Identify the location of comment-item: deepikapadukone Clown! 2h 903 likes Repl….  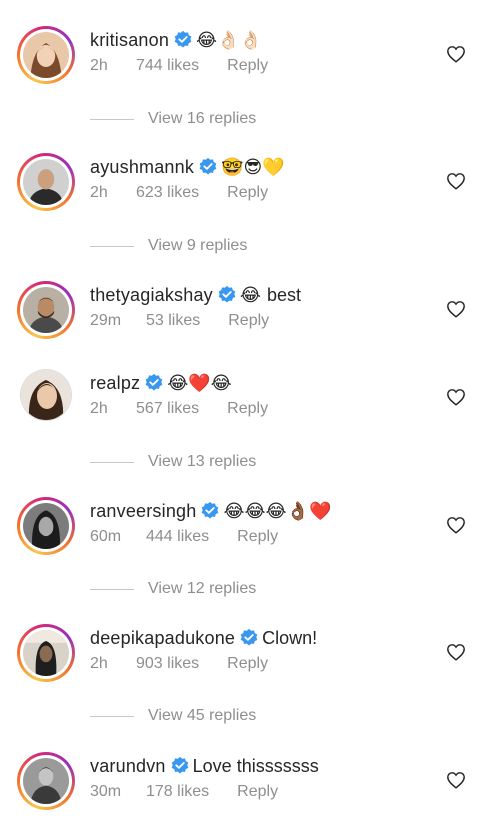
(240, 664).